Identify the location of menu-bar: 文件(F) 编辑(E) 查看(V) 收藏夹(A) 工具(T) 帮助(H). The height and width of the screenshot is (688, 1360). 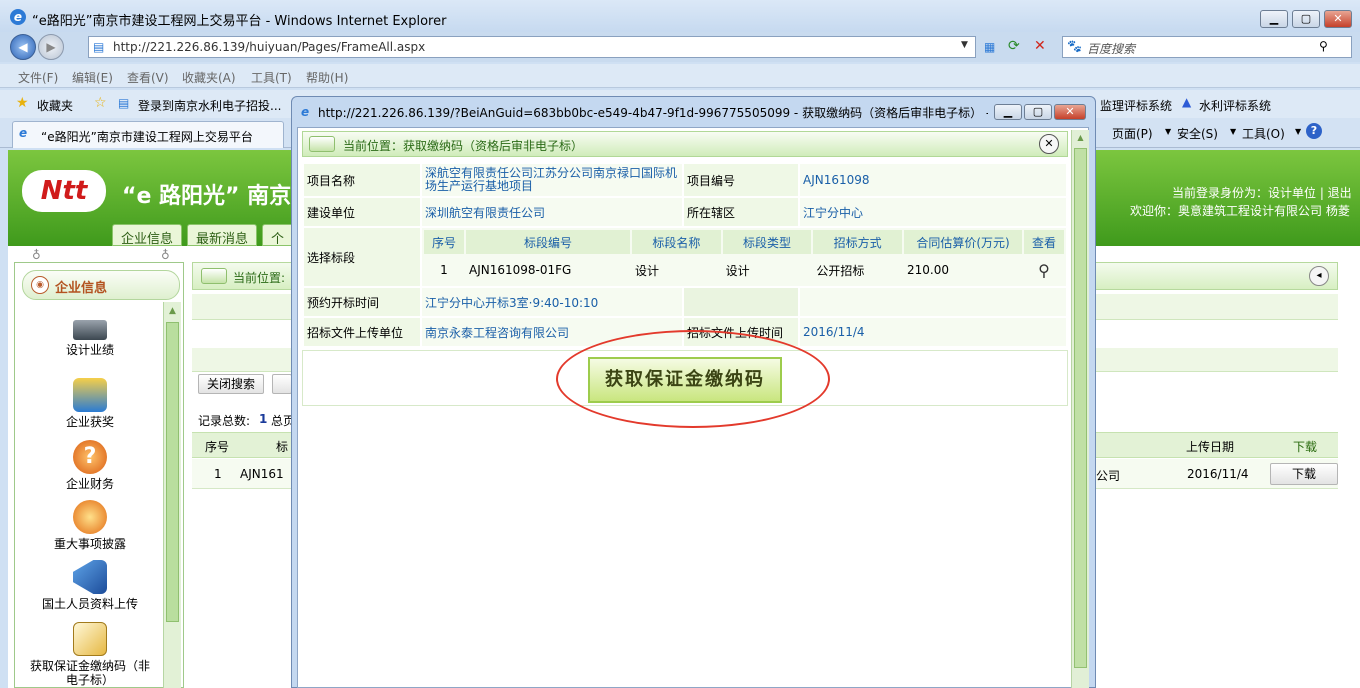
(680, 76).